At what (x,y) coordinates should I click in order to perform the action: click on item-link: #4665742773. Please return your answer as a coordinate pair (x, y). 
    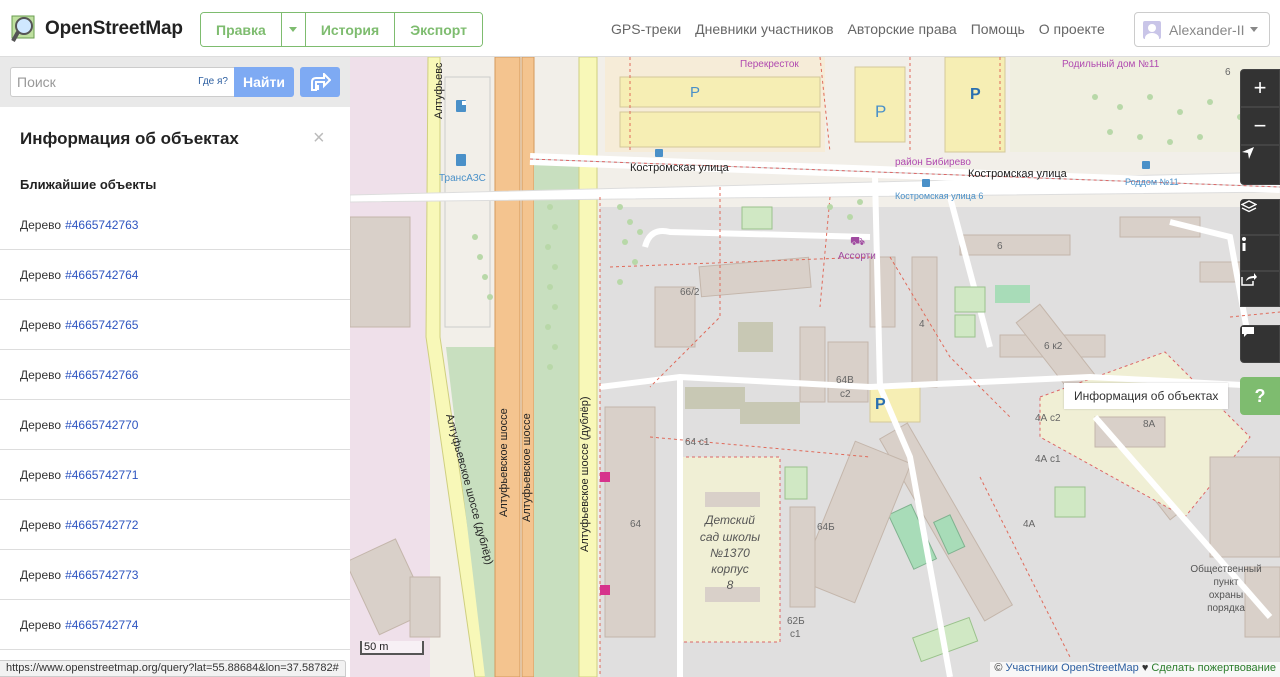
    Looking at the image, I should click on (101, 575).